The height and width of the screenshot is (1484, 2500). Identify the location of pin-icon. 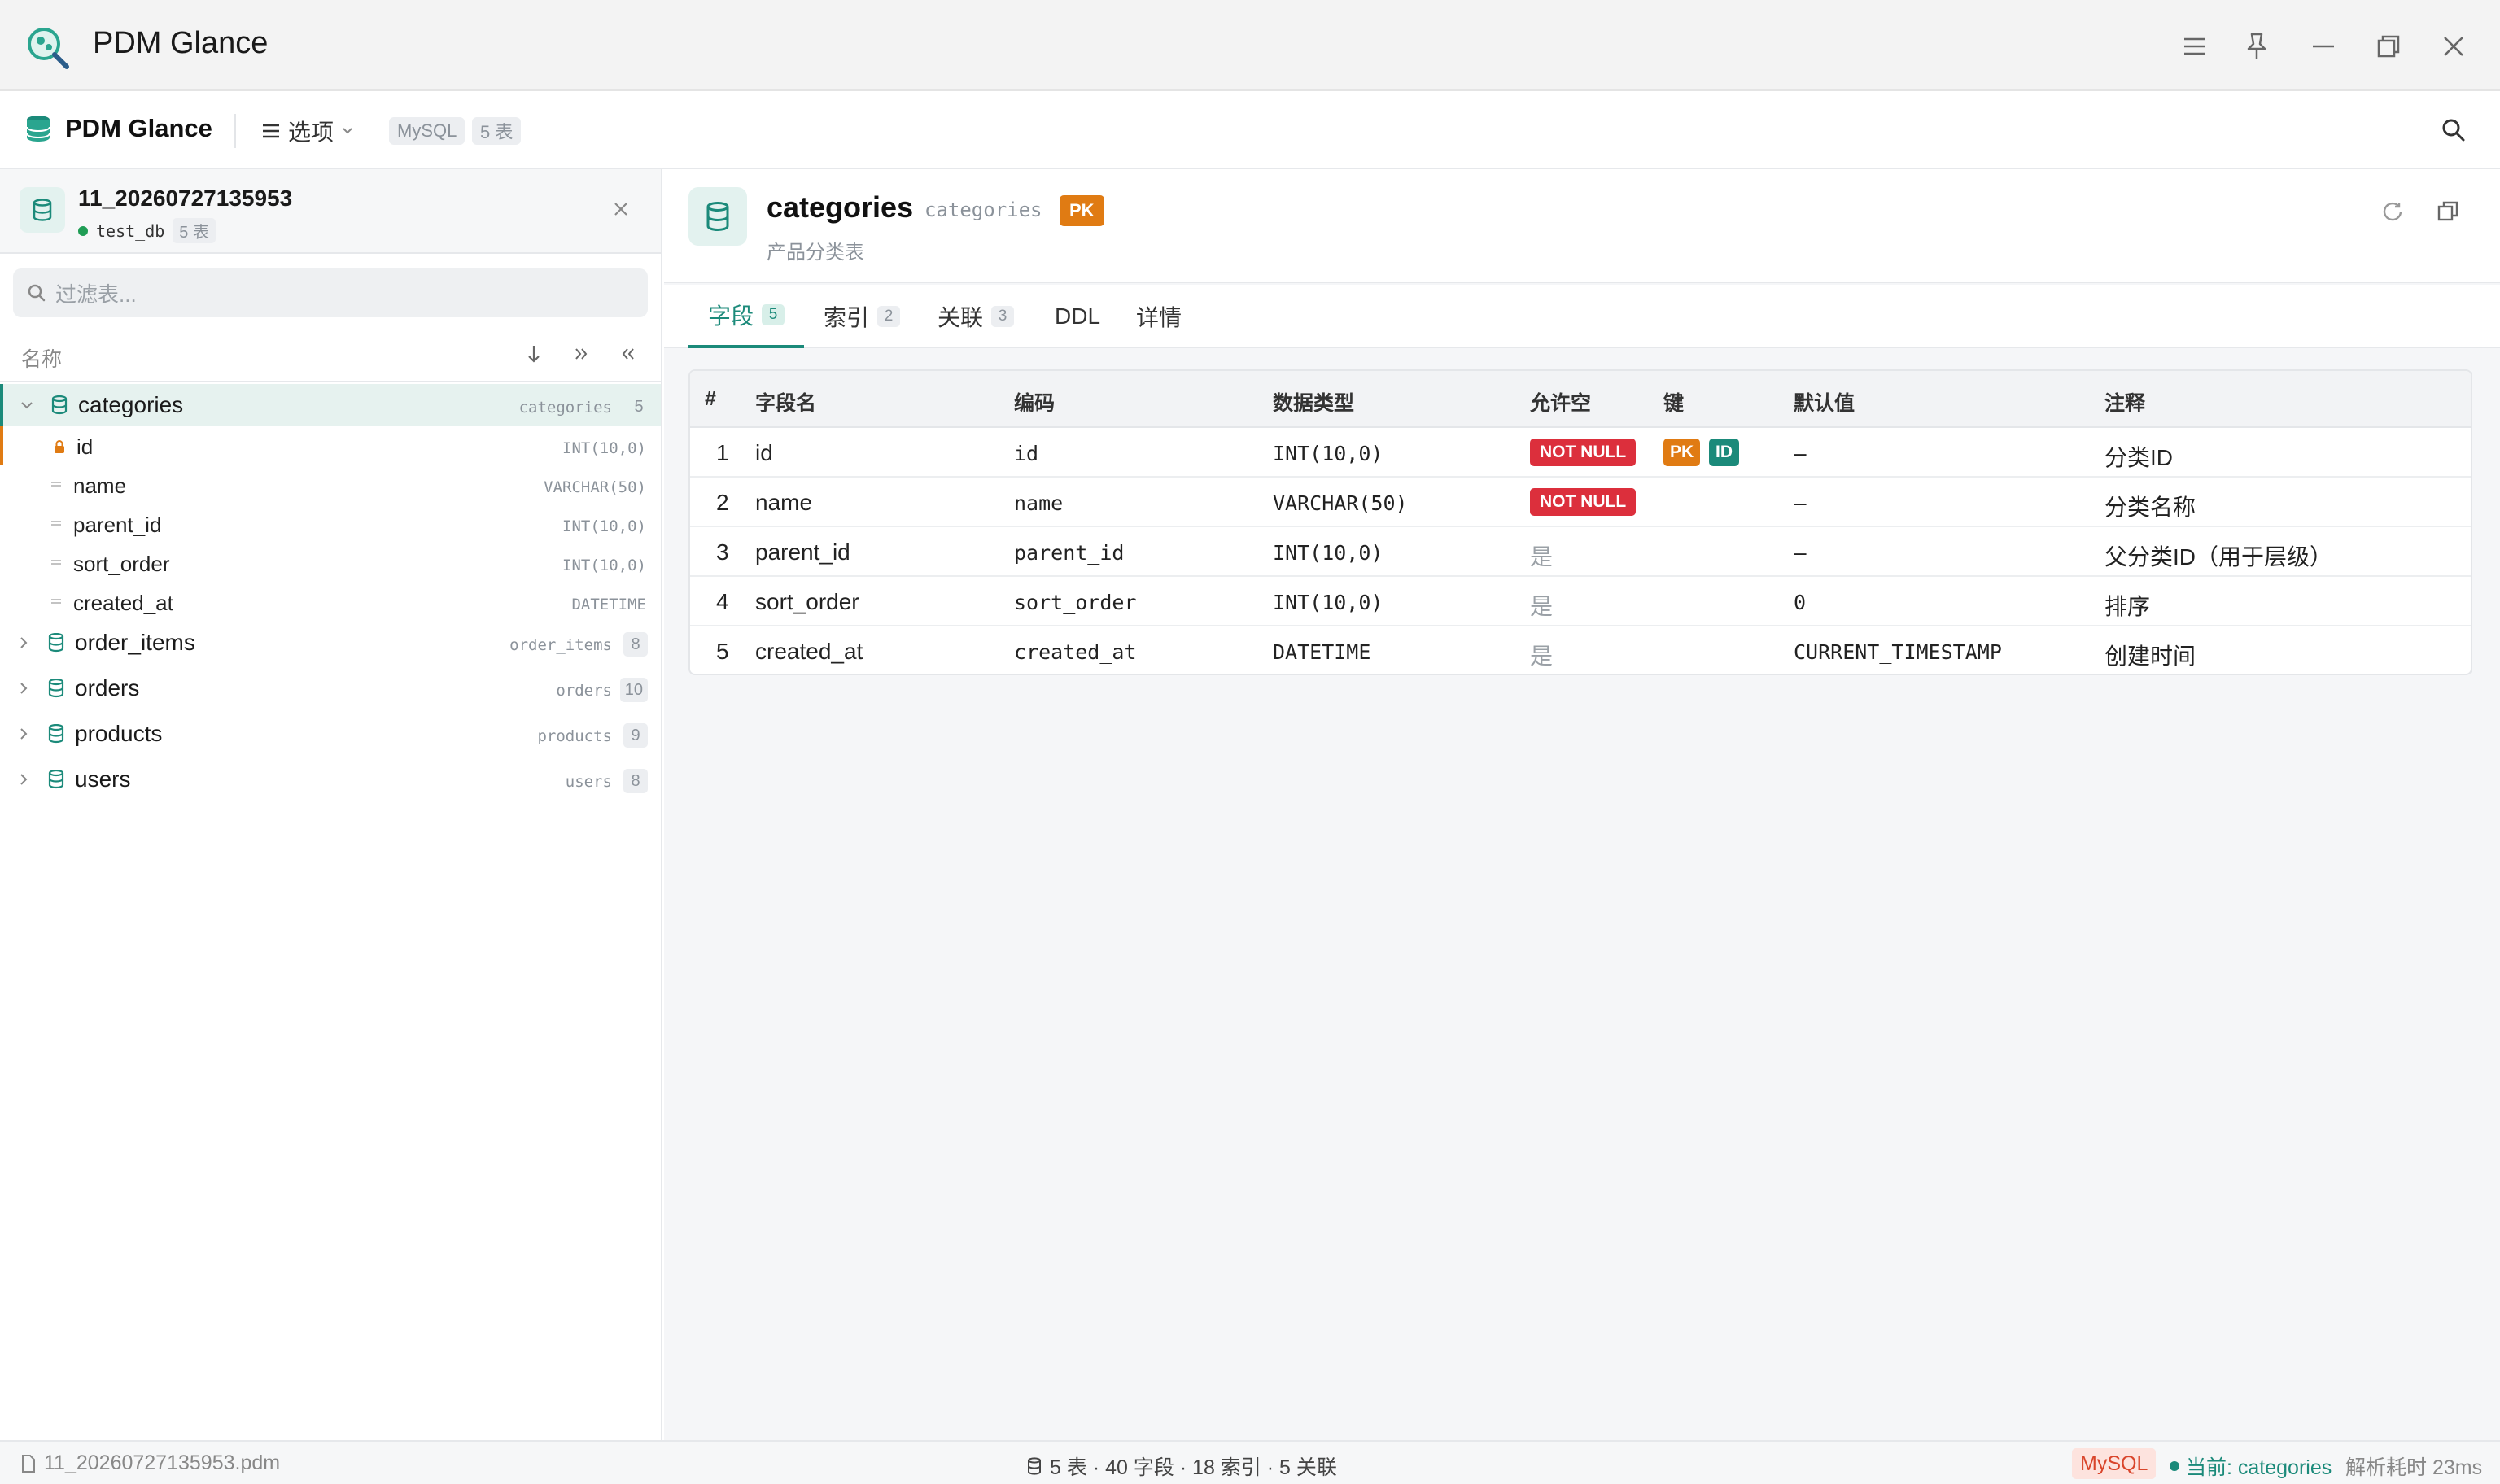
(2257, 46).